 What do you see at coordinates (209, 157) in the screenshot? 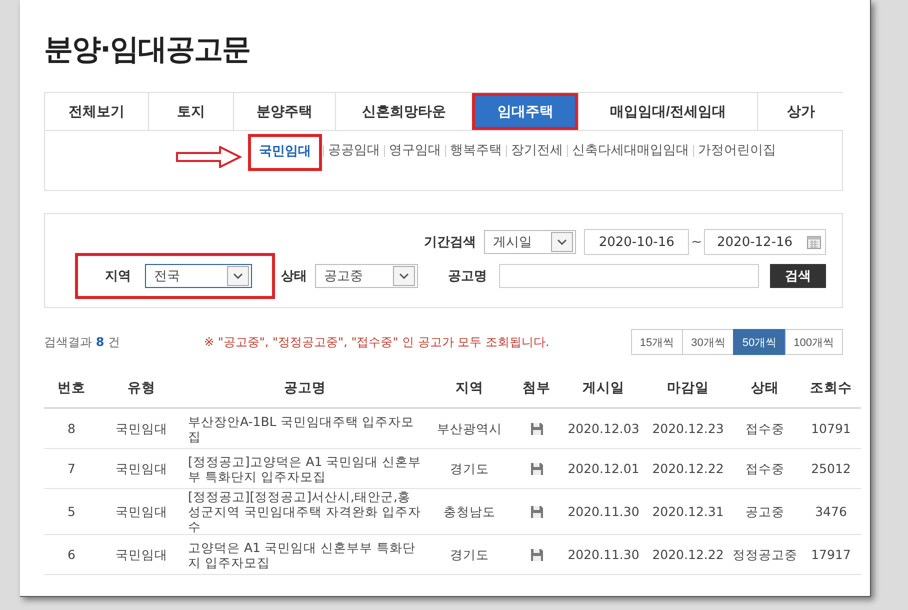
I see `arrow-icon` at bounding box center [209, 157].